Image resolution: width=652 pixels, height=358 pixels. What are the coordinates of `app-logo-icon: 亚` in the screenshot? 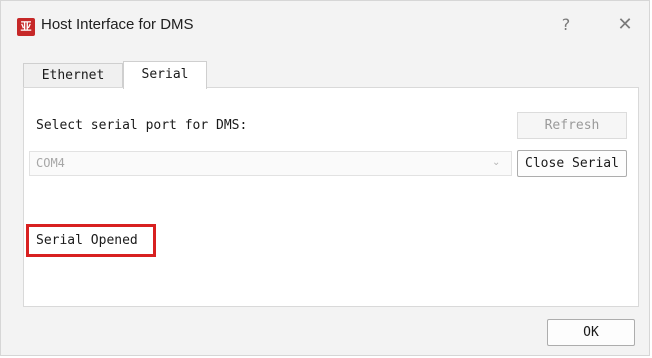 It's located at (26, 27).